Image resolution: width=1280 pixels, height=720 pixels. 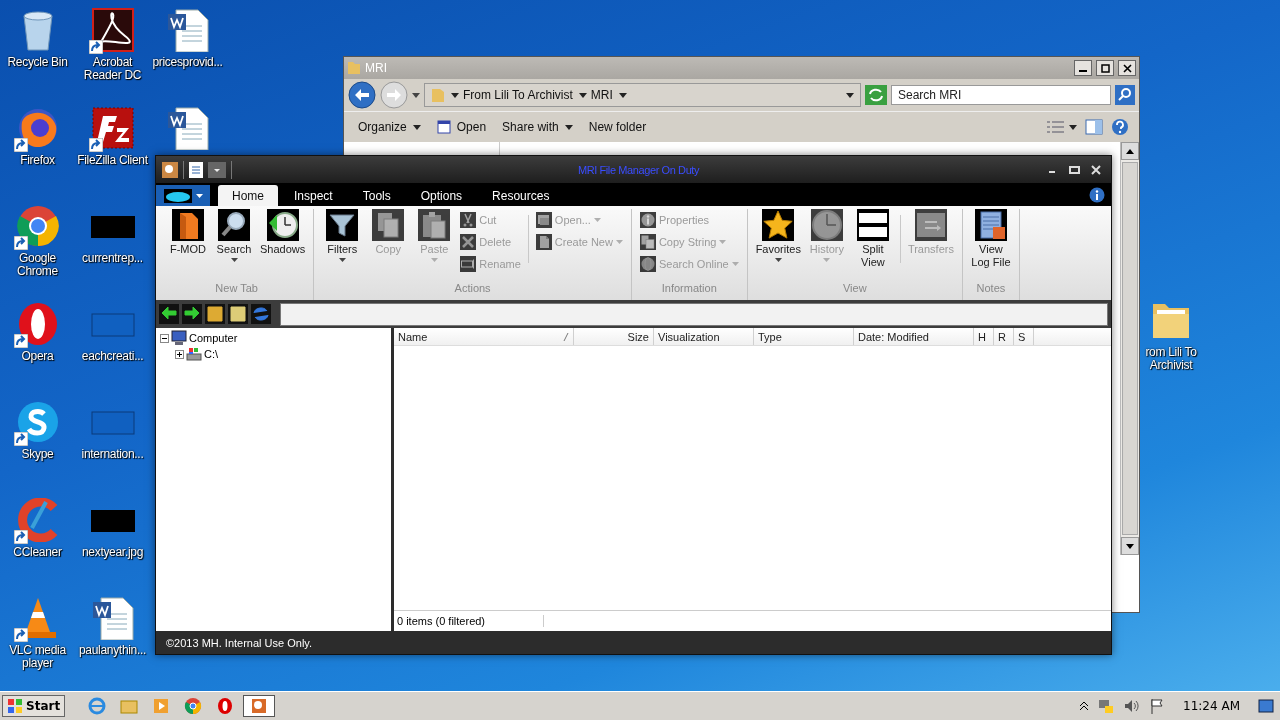 I want to click on toolbar-button: New folder, so click(x=617, y=127).